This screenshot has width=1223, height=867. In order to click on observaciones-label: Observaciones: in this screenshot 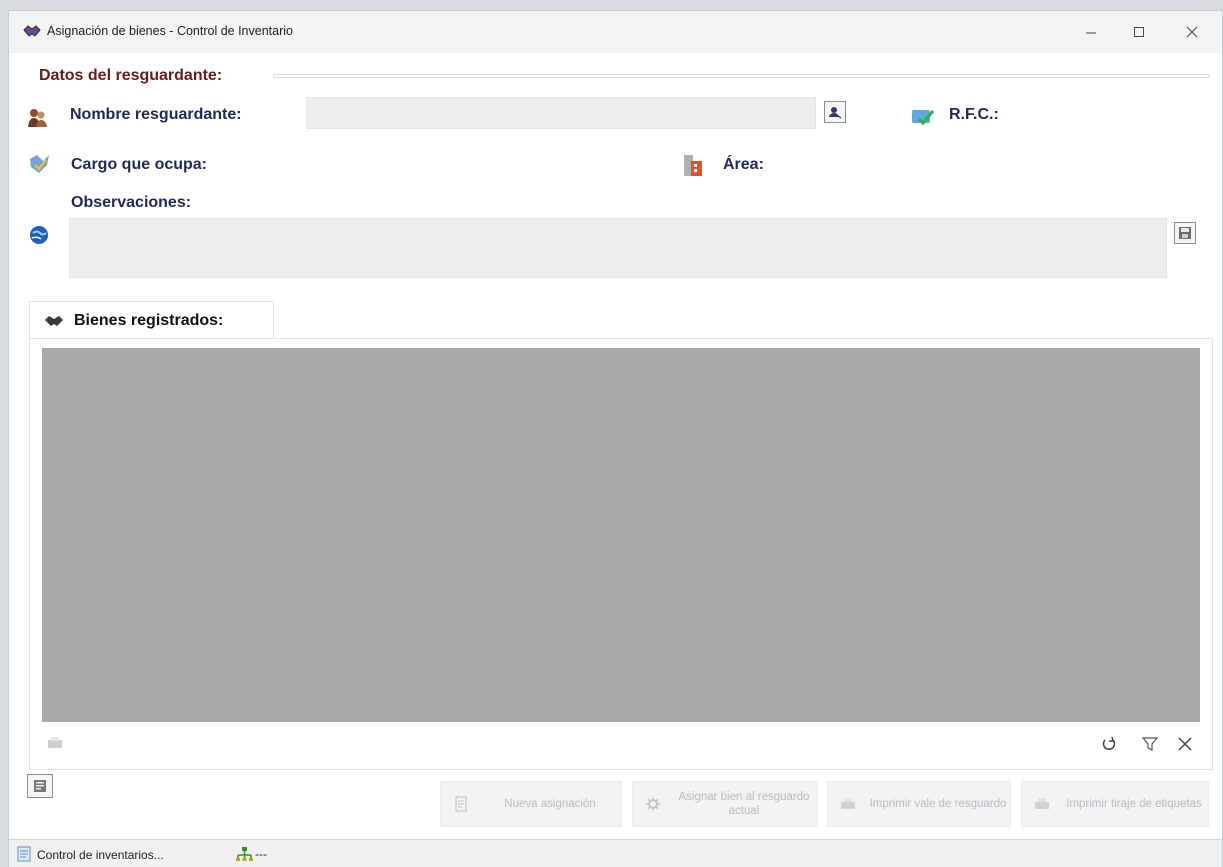, I will do `click(131, 202)`.